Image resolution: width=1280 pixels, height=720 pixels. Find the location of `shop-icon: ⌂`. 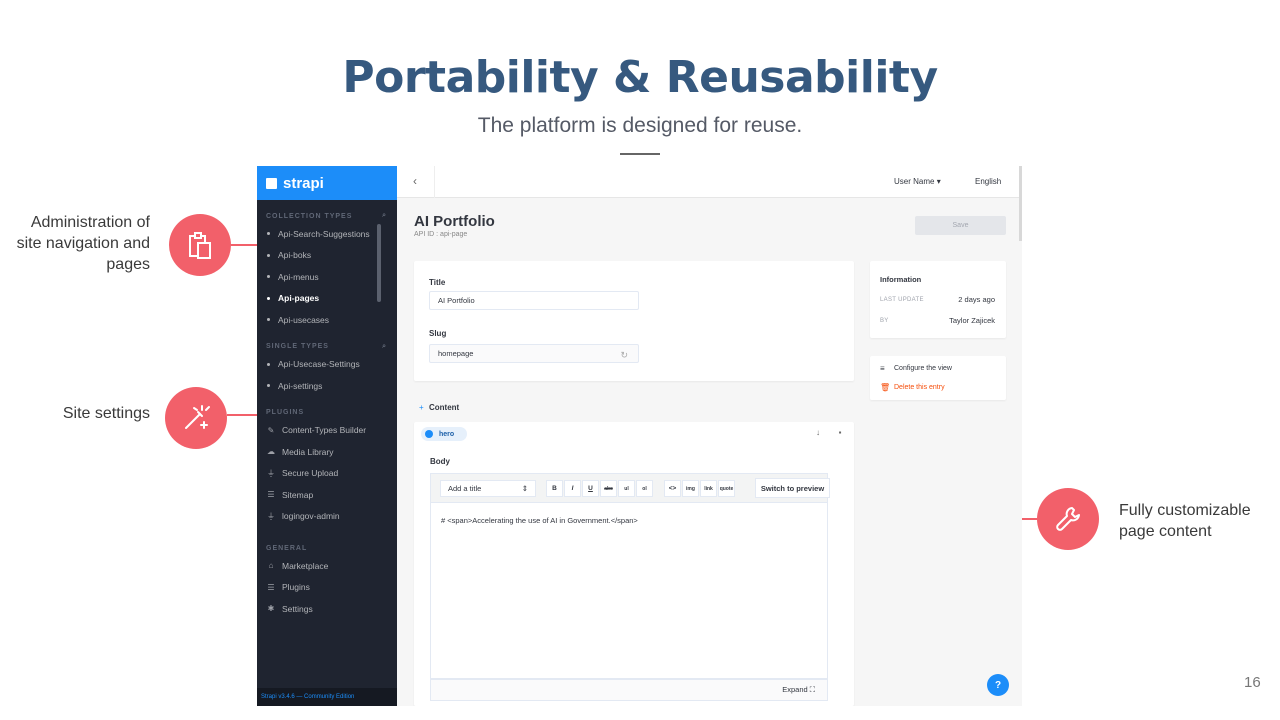

shop-icon: ⌂ is located at coordinates (271, 566).